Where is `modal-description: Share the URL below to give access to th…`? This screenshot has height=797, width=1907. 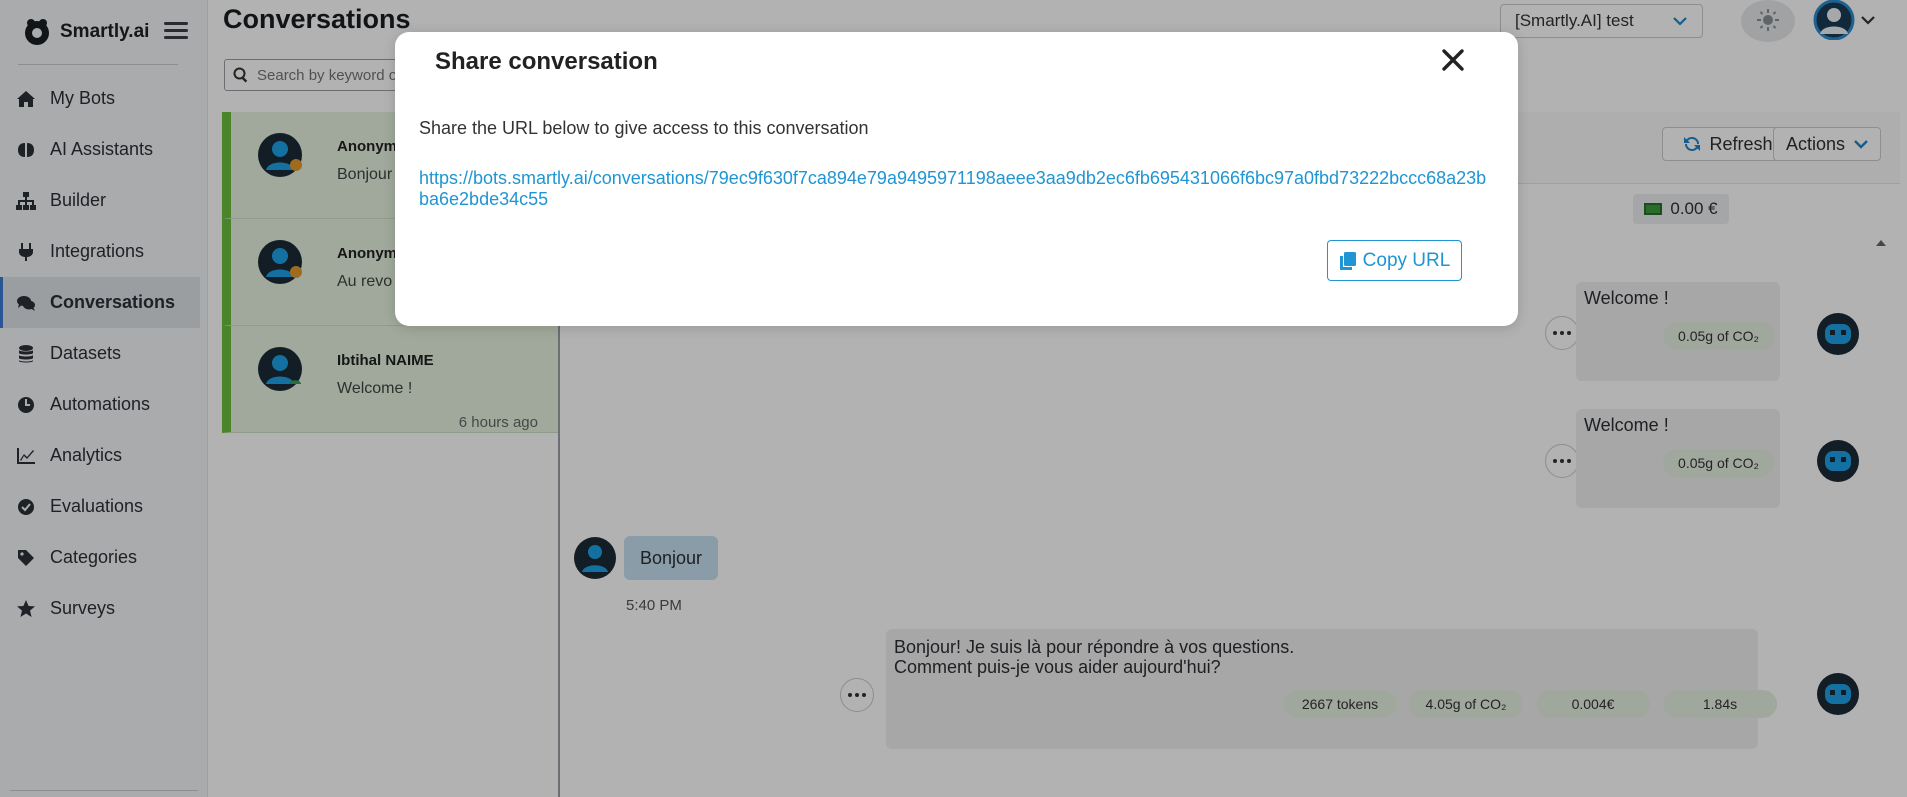 modal-description: Share the URL below to give access to th… is located at coordinates (644, 128).